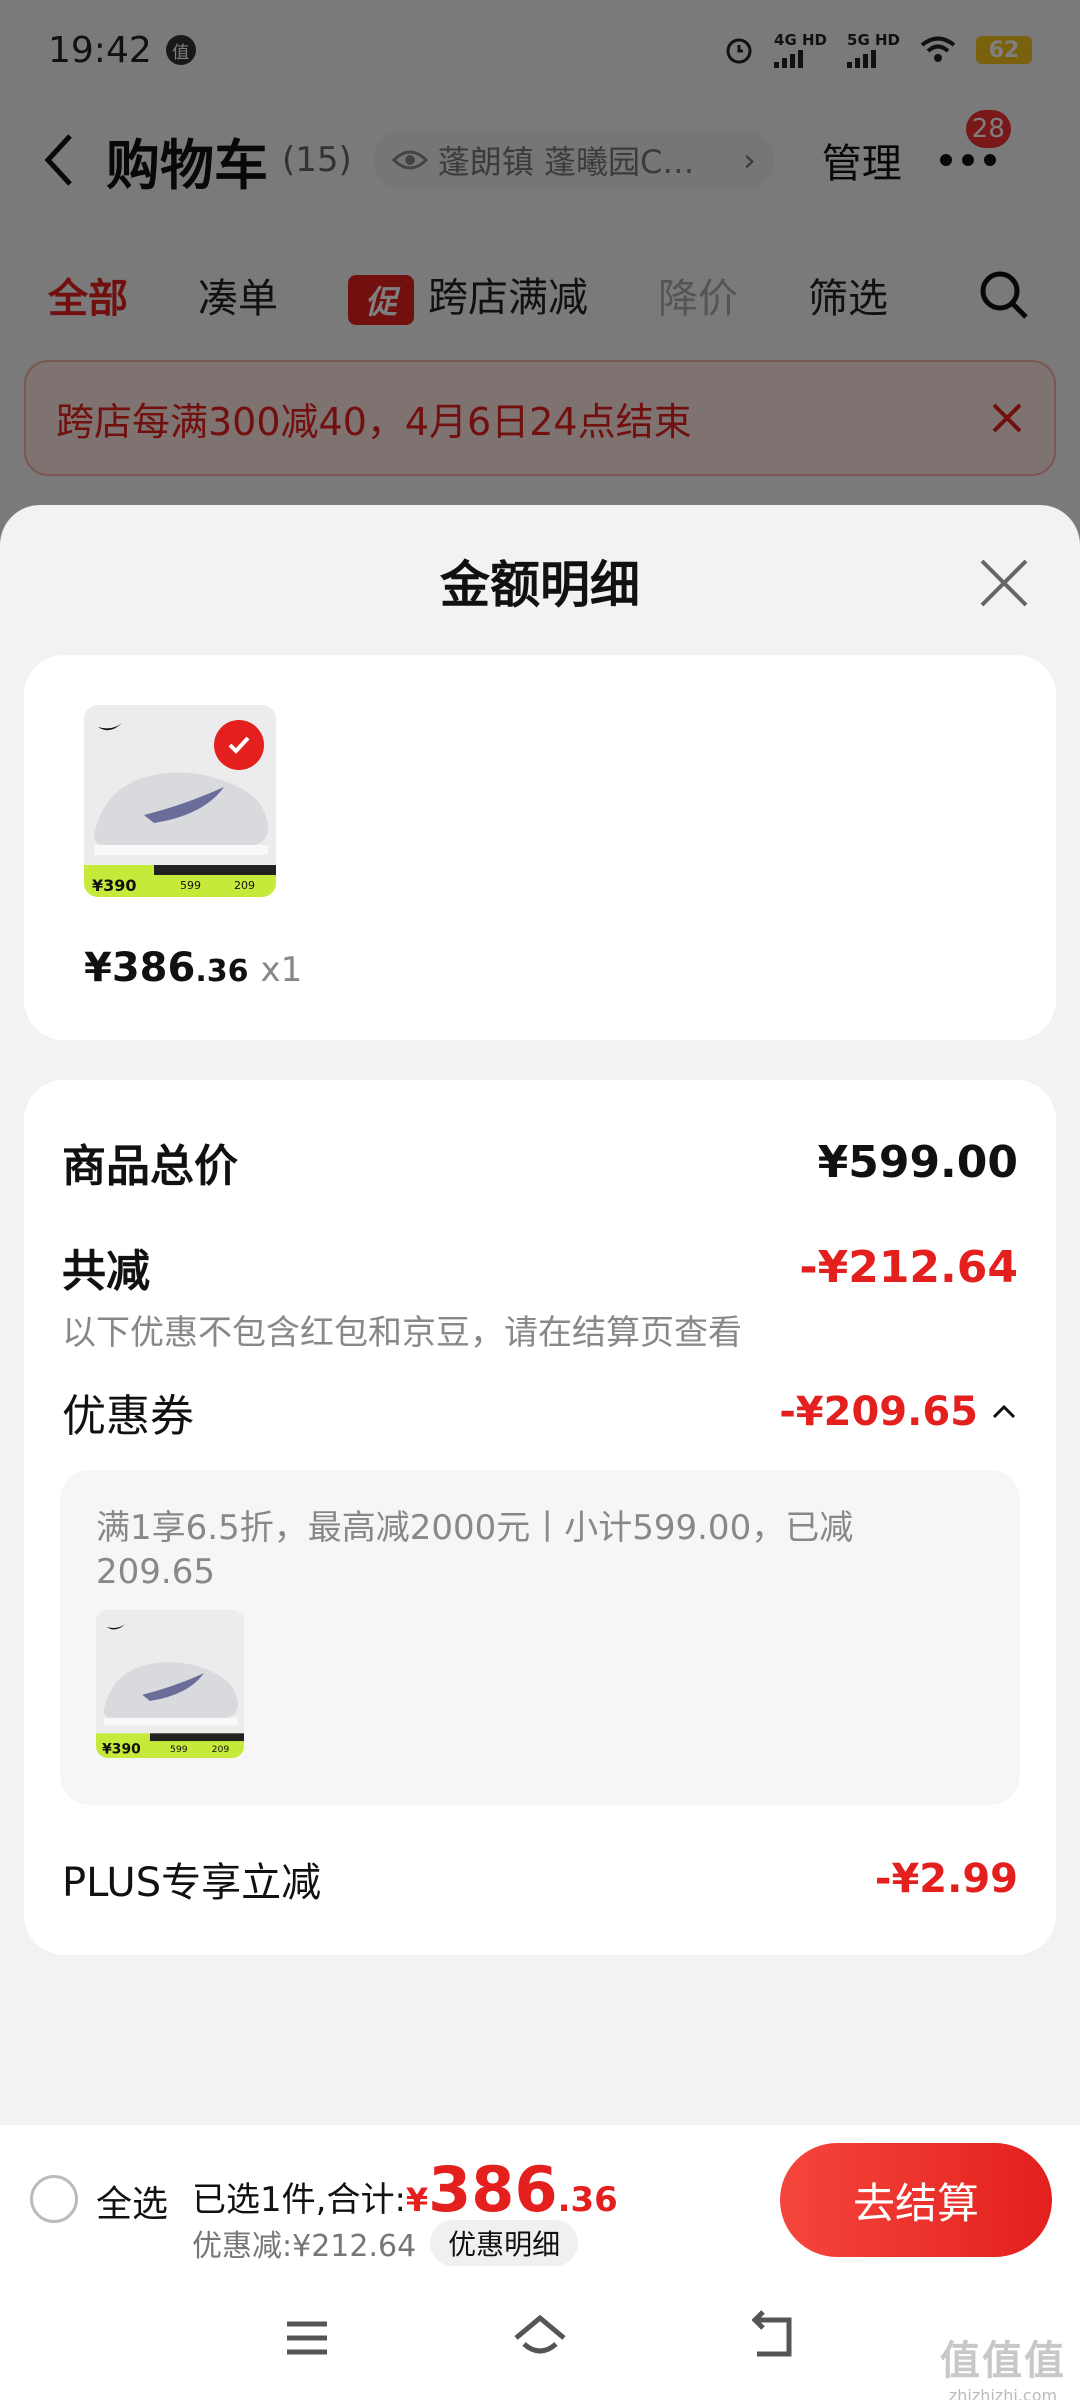 This screenshot has height=2400, width=1080. I want to click on plus-label: PLUS专享立减, so click(192, 1883).